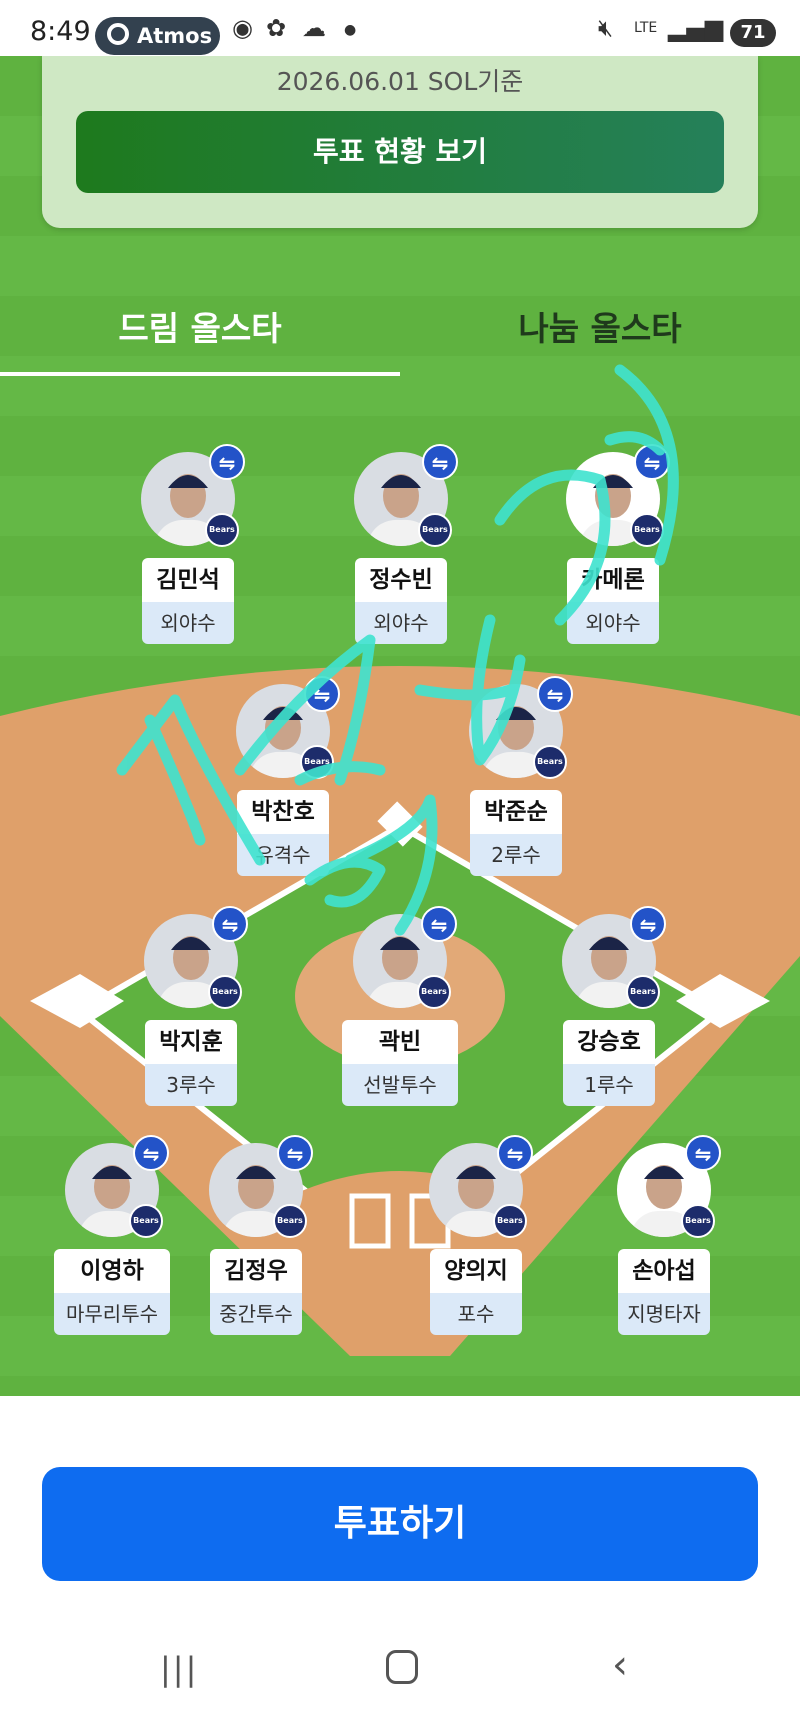  What do you see at coordinates (112, 1314) in the screenshot?
I see `player-position: 마무리투수` at bounding box center [112, 1314].